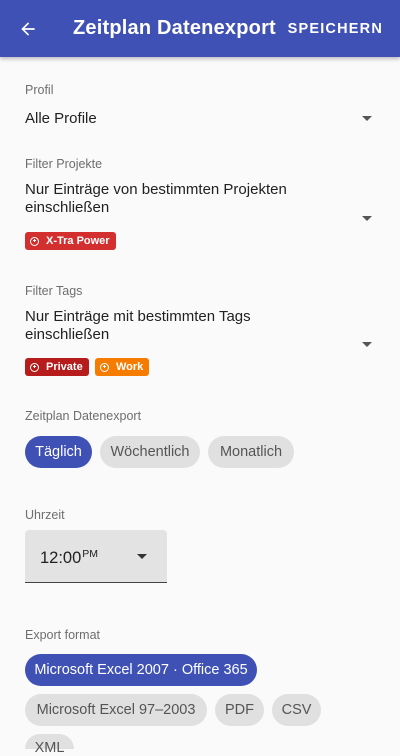  Describe the element at coordinates (61, 558) in the screenshot. I see `time-digits: 12:00` at that location.